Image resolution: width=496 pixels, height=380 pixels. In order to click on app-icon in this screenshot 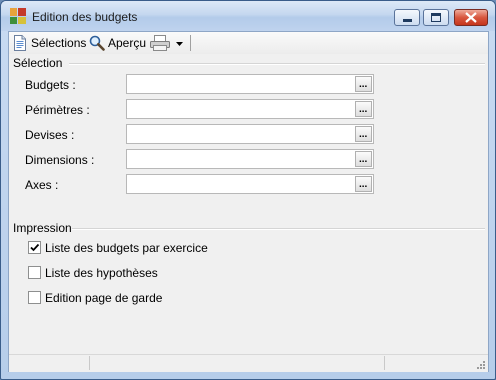, I will do `click(18, 16)`.